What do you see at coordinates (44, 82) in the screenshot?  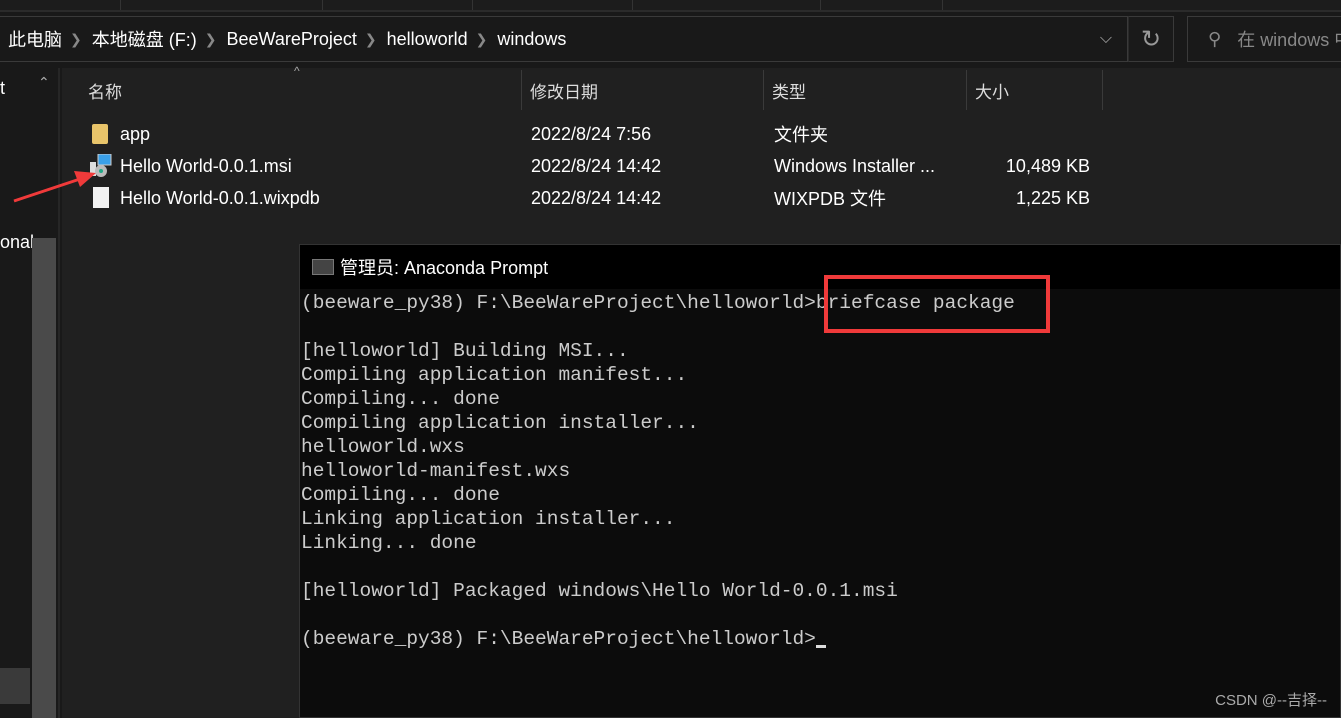 I see `scroll-up-icon: ⌃` at bounding box center [44, 82].